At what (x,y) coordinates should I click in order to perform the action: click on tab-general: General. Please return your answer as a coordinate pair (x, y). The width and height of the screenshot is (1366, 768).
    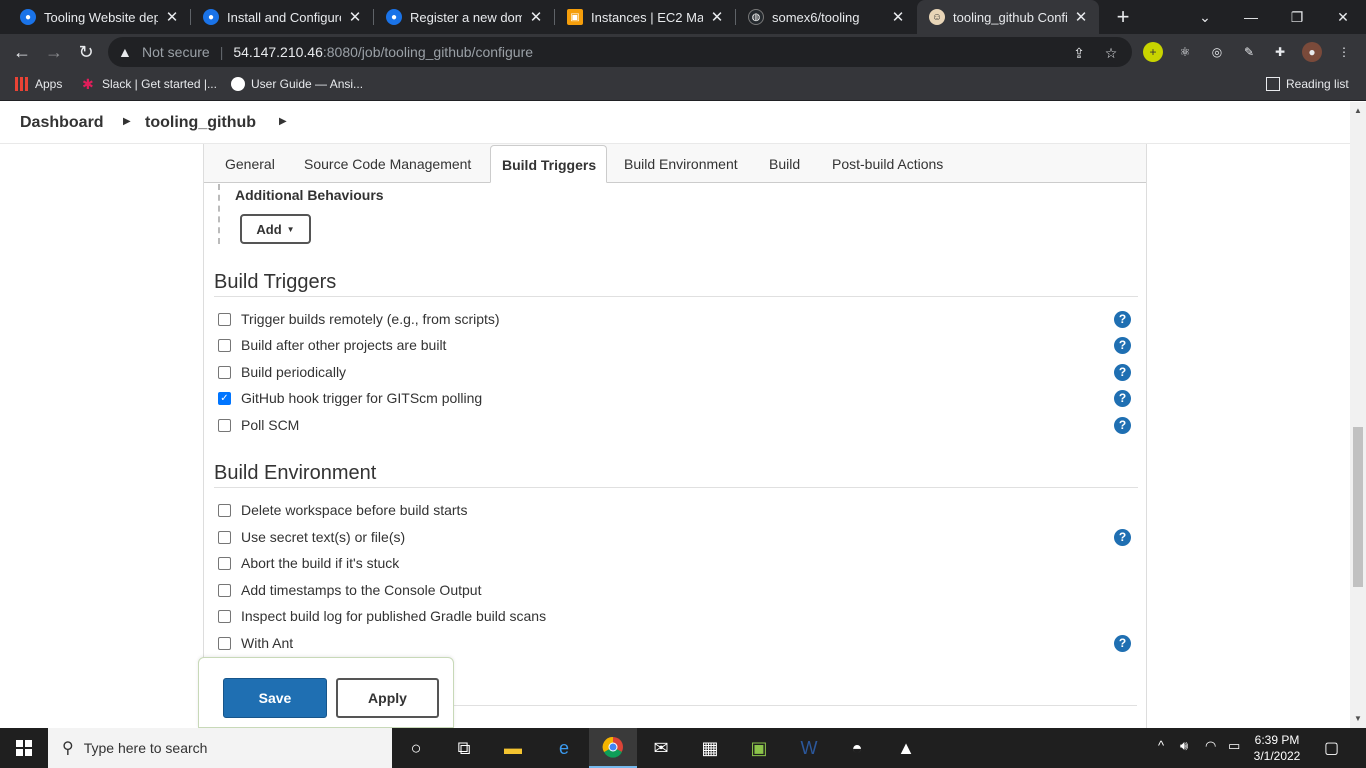
    Looking at the image, I should click on (250, 164).